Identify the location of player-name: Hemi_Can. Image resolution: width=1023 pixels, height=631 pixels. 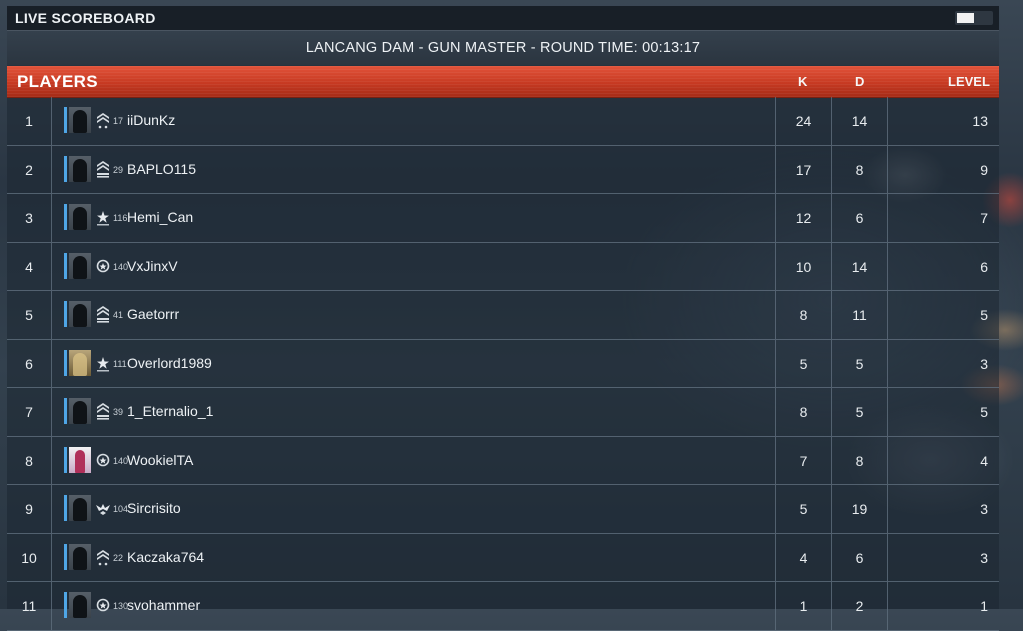
(160, 217).